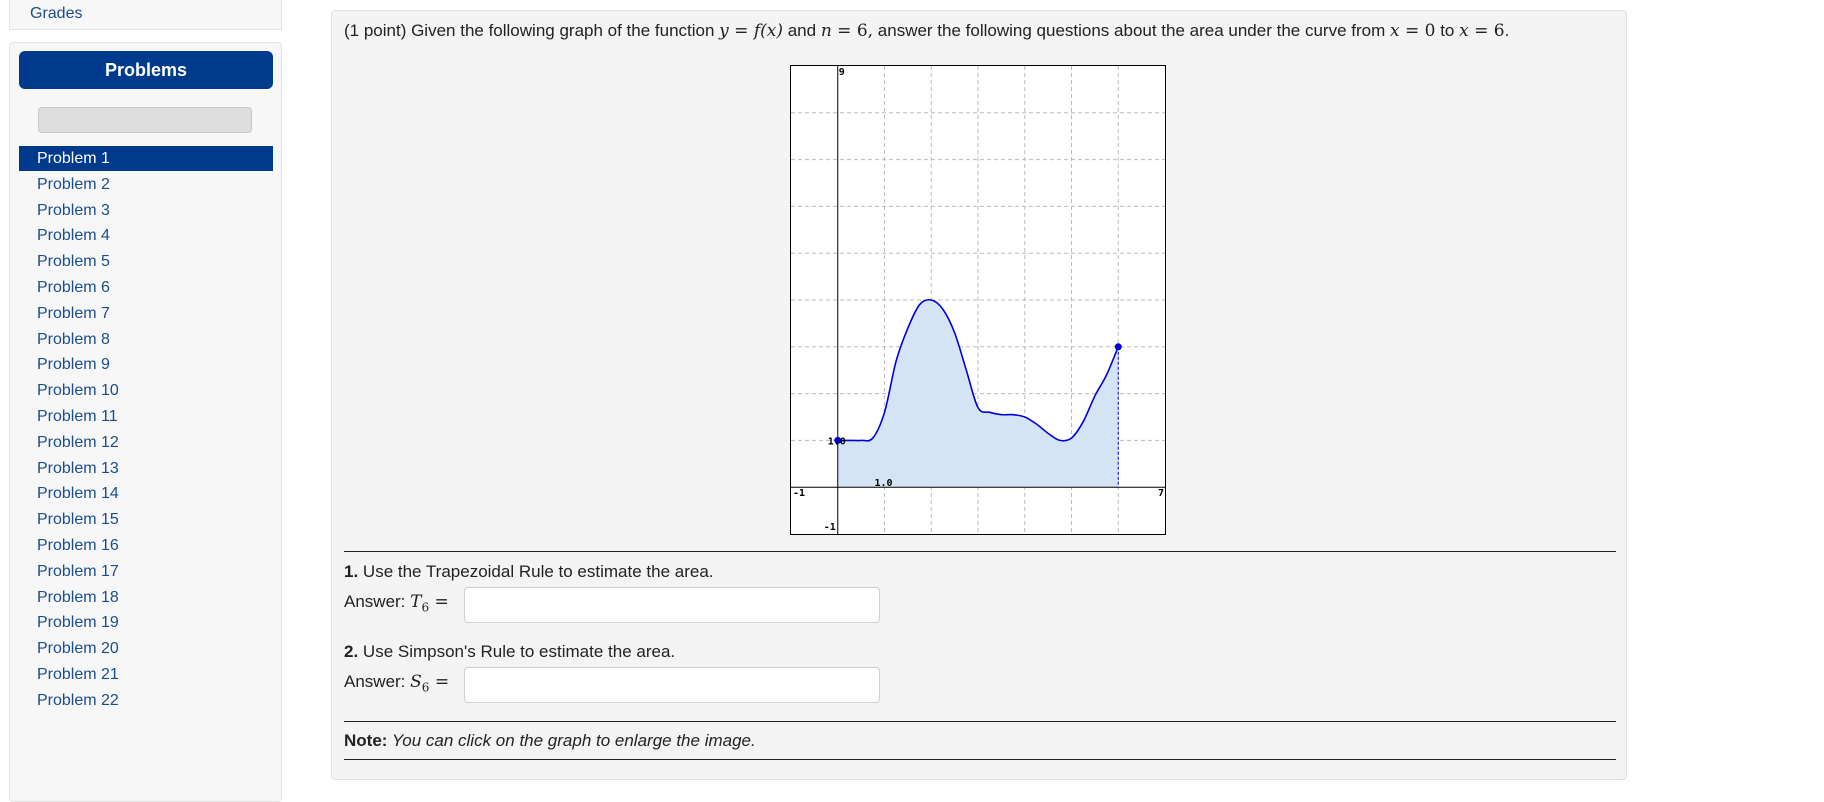  Describe the element at coordinates (146, 416) in the screenshot. I see `problem-link: Problem 11` at that location.